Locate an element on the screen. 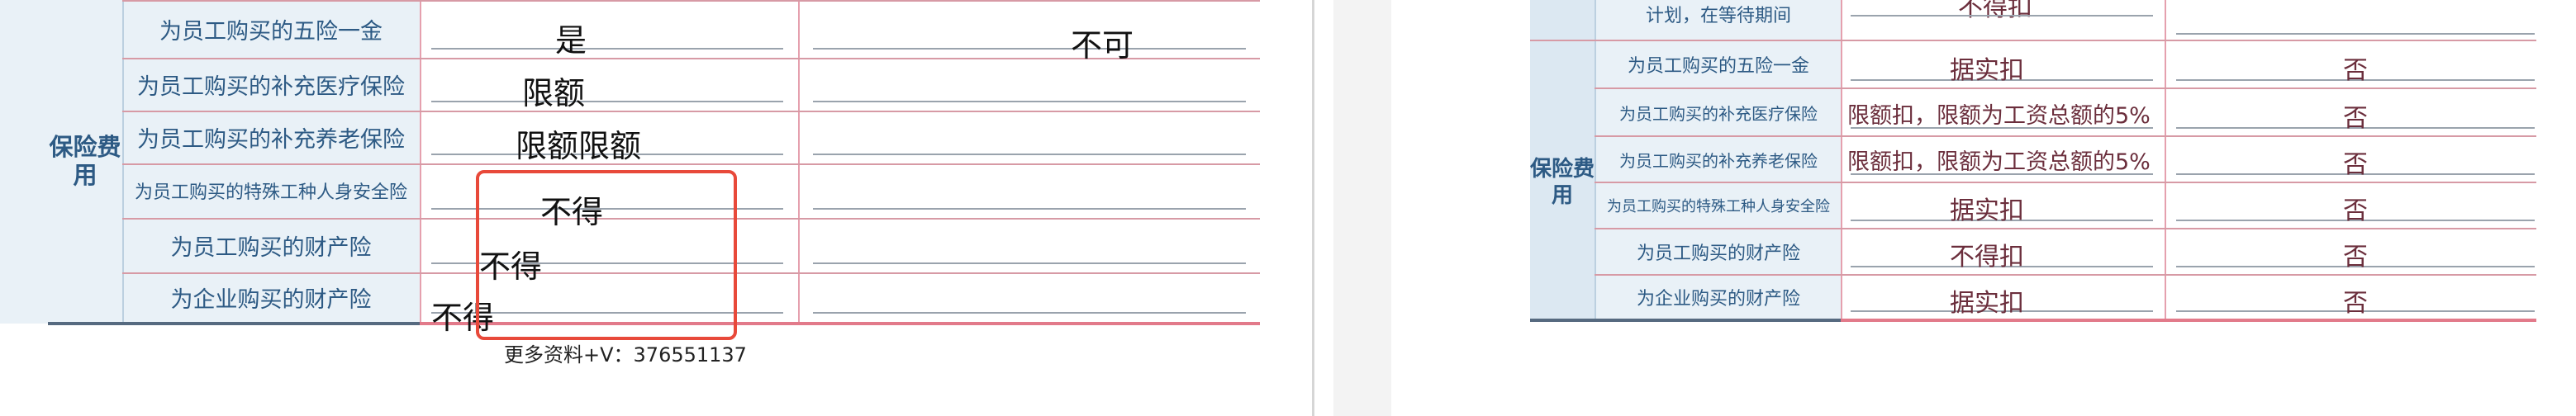  answer-text: 限额 is located at coordinates (554, 93).